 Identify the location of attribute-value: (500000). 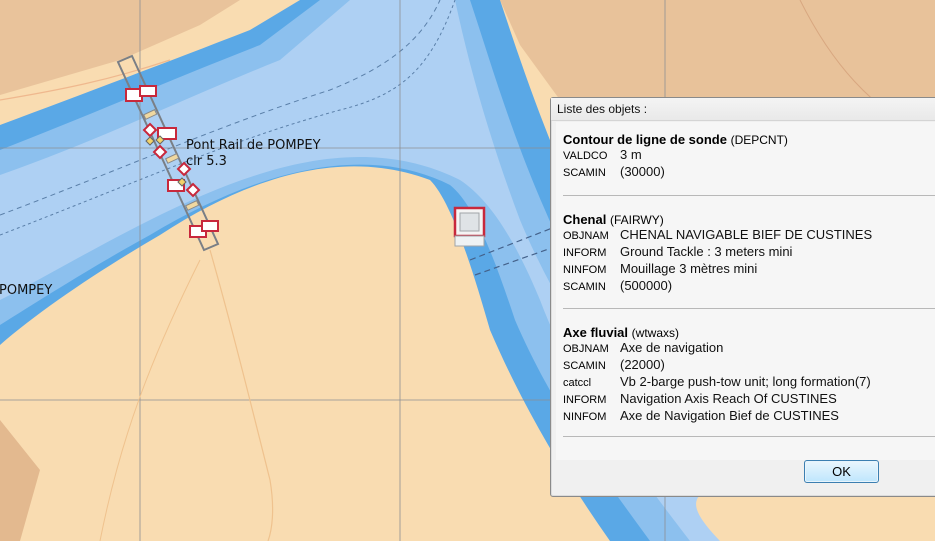
(646, 285).